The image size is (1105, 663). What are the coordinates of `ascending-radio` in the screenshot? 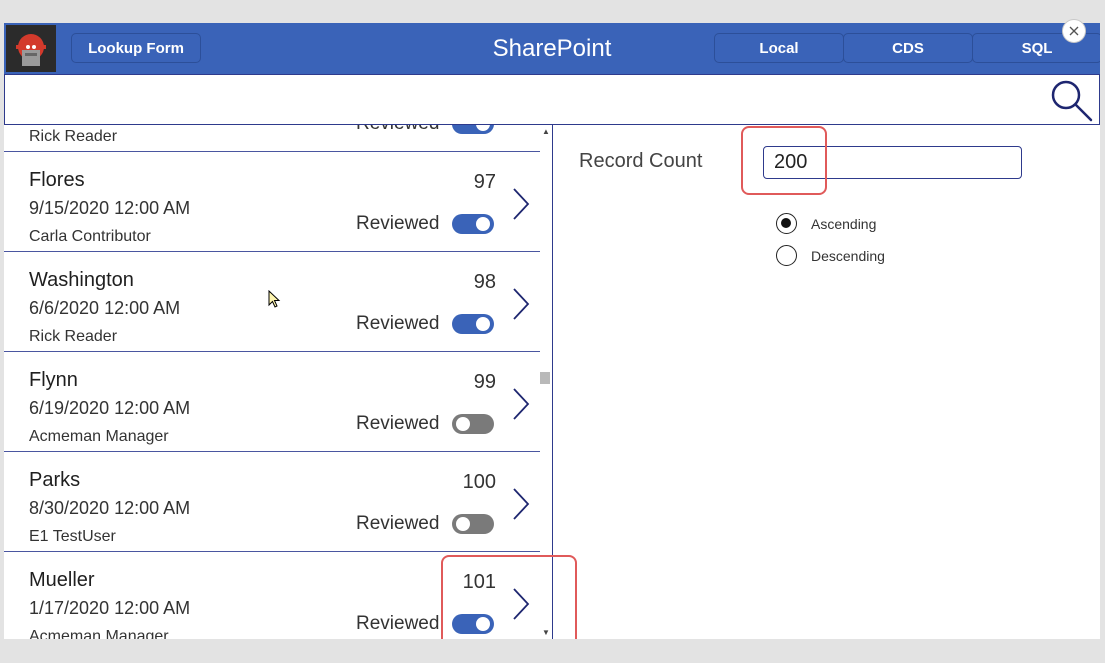 It's located at (786, 223).